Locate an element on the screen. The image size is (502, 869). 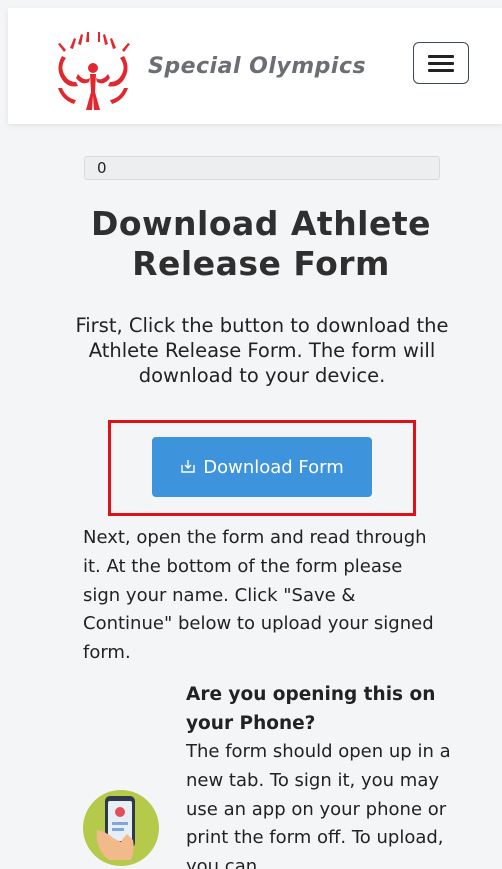
counter-field: 0 is located at coordinates (262, 168).